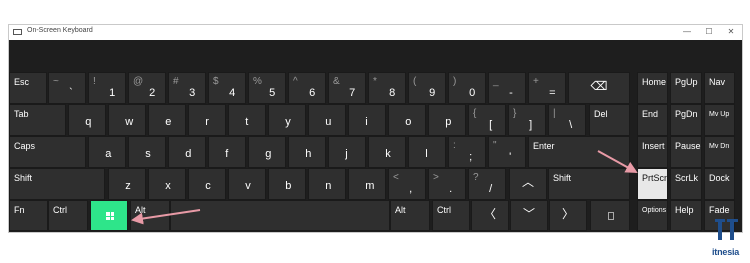 This screenshot has width=750, height=263. What do you see at coordinates (726, 229) in the screenshot?
I see `logo-mark-icon` at bounding box center [726, 229].